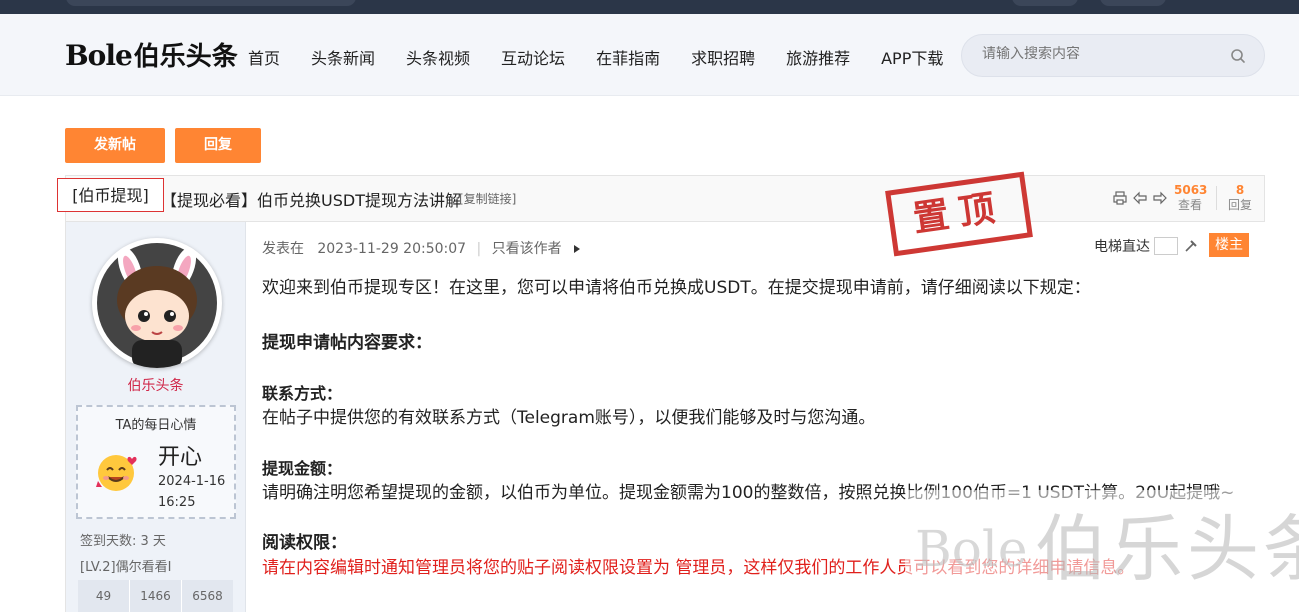 Image resolution: width=1299 pixels, height=612 pixels. I want to click on stat-divider, so click(1216, 198).